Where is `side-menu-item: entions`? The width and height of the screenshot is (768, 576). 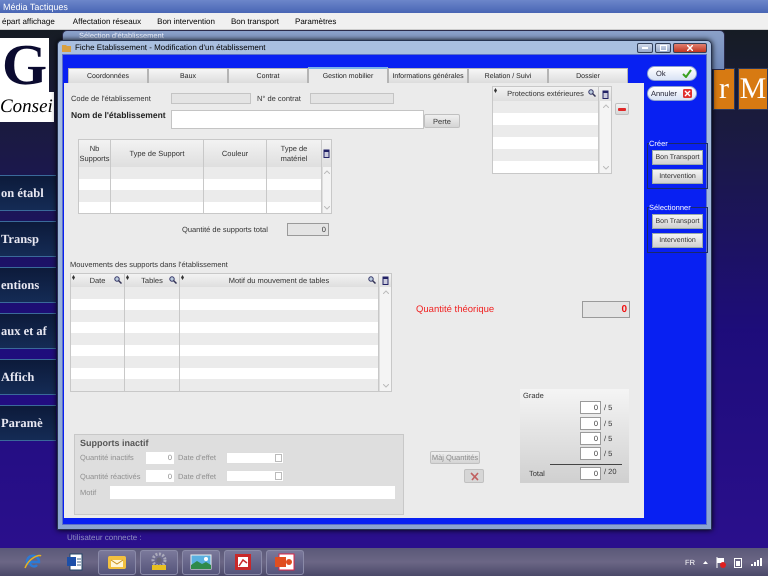
side-menu-item: entions is located at coordinates (28, 285).